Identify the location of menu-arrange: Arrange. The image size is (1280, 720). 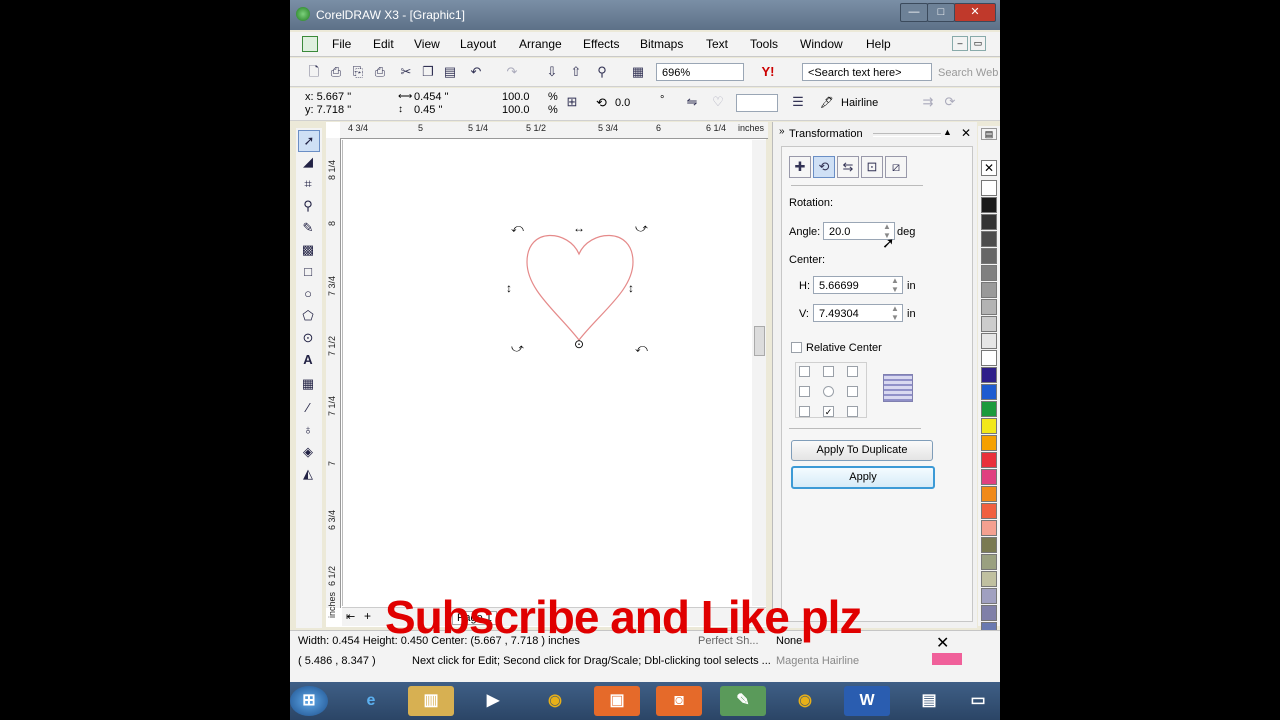
(540, 44).